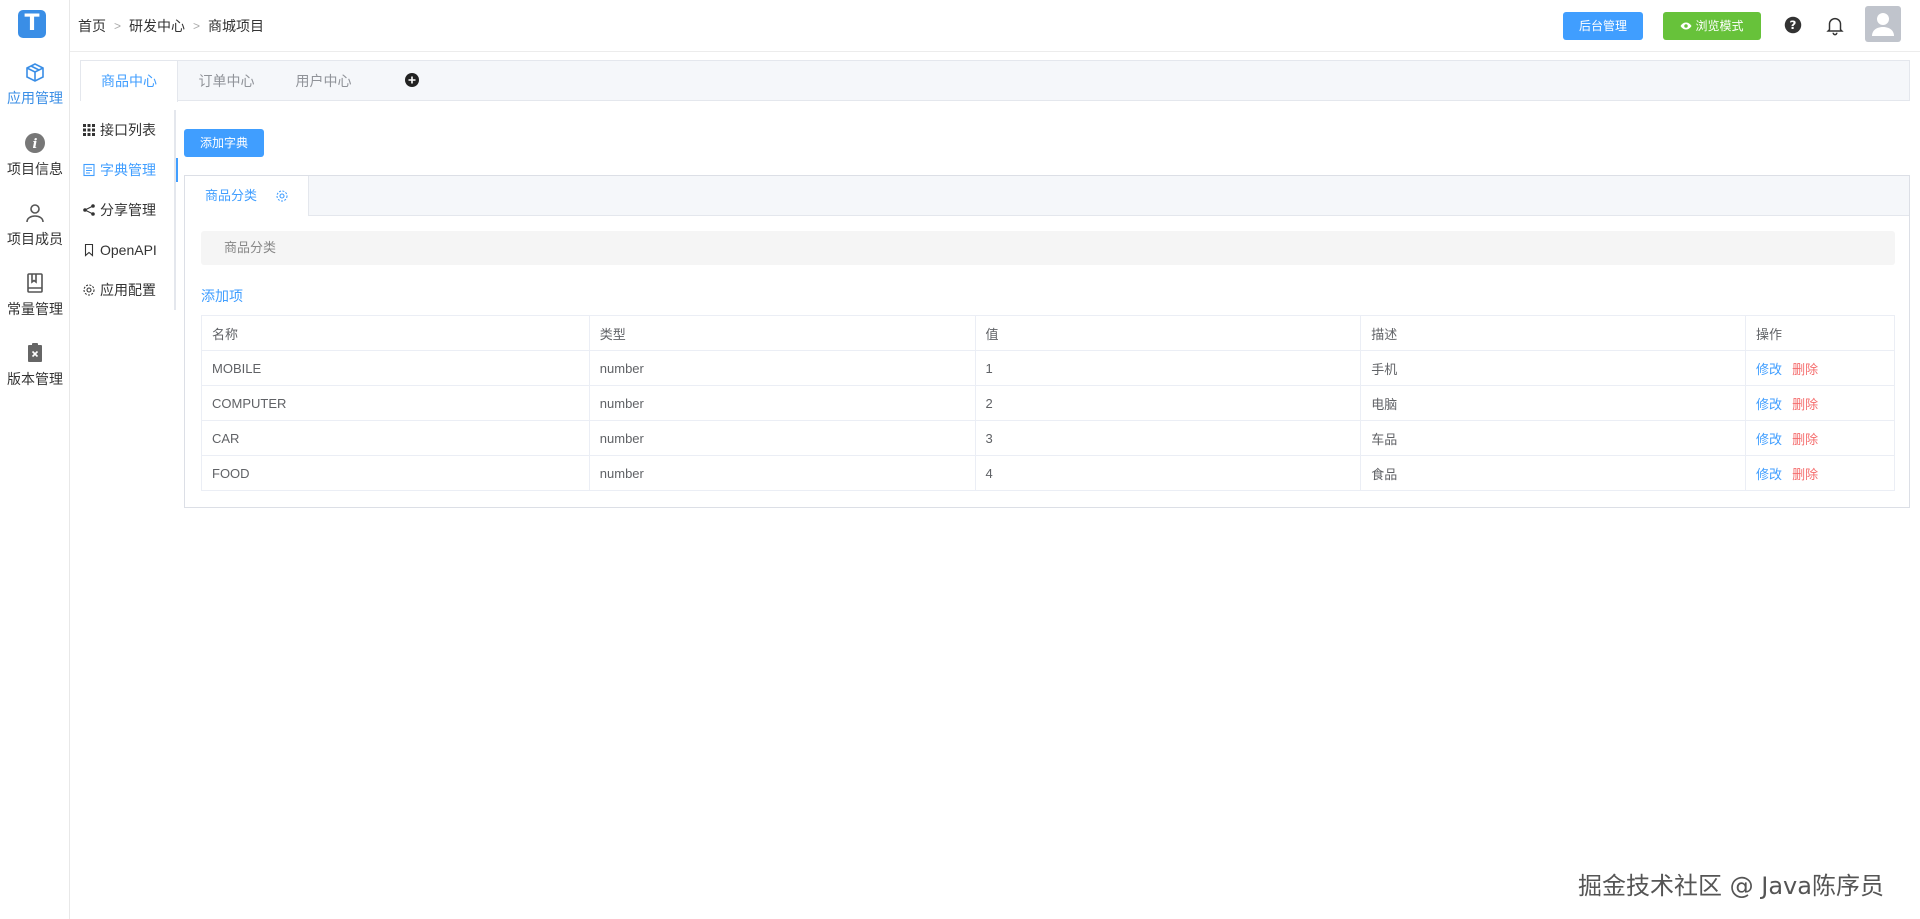 The width and height of the screenshot is (1920, 919). Describe the element at coordinates (412, 80) in the screenshot. I see `add-tab-icon` at that location.